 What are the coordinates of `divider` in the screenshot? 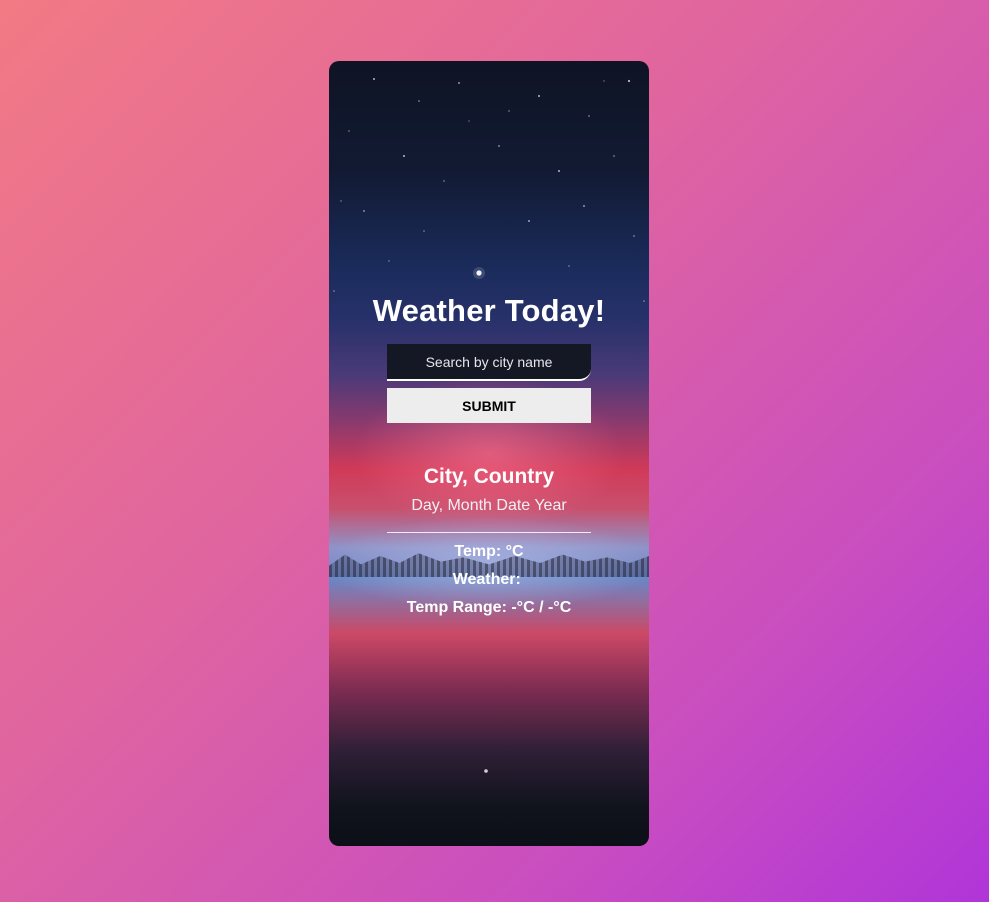 It's located at (489, 532).